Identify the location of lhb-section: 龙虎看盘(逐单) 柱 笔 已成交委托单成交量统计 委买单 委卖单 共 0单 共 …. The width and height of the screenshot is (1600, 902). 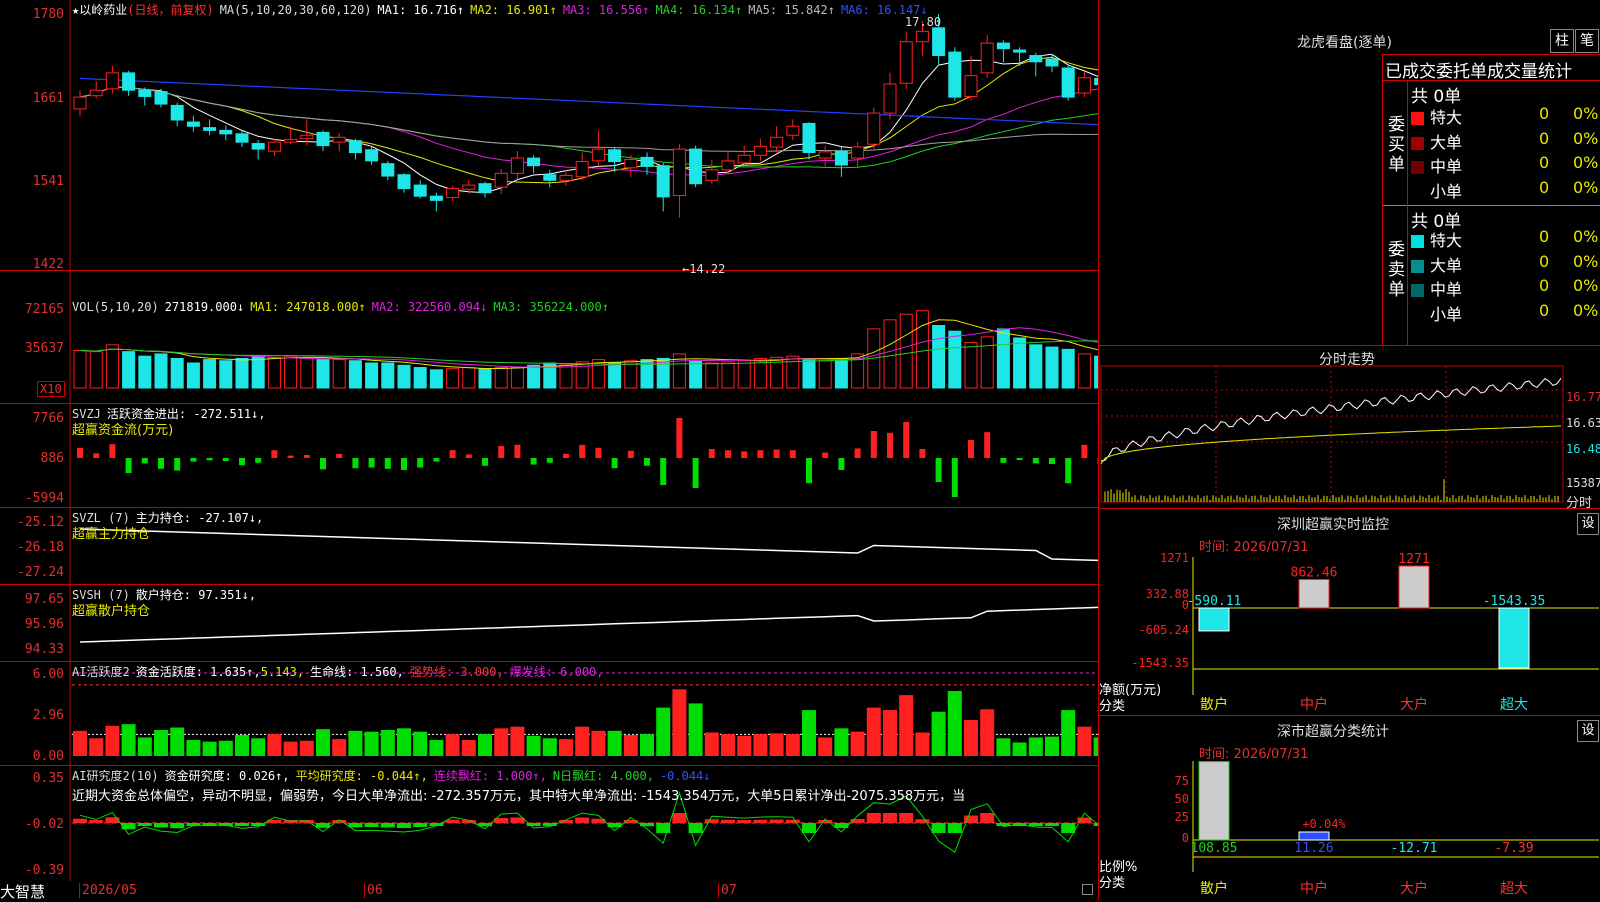
(1349, 173).